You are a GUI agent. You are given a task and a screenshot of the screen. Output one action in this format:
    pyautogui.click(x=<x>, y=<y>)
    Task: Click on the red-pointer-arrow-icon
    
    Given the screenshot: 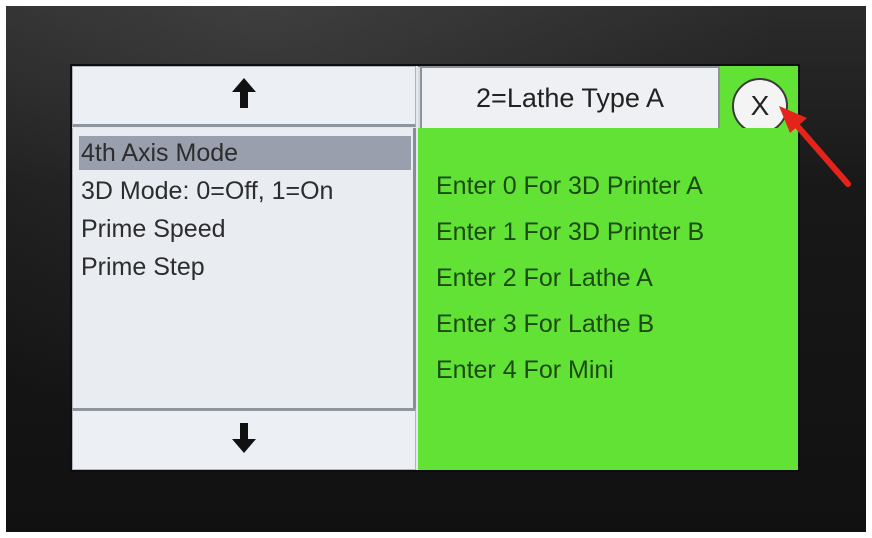 What is the action you would take?
    pyautogui.click(x=815, y=146)
    